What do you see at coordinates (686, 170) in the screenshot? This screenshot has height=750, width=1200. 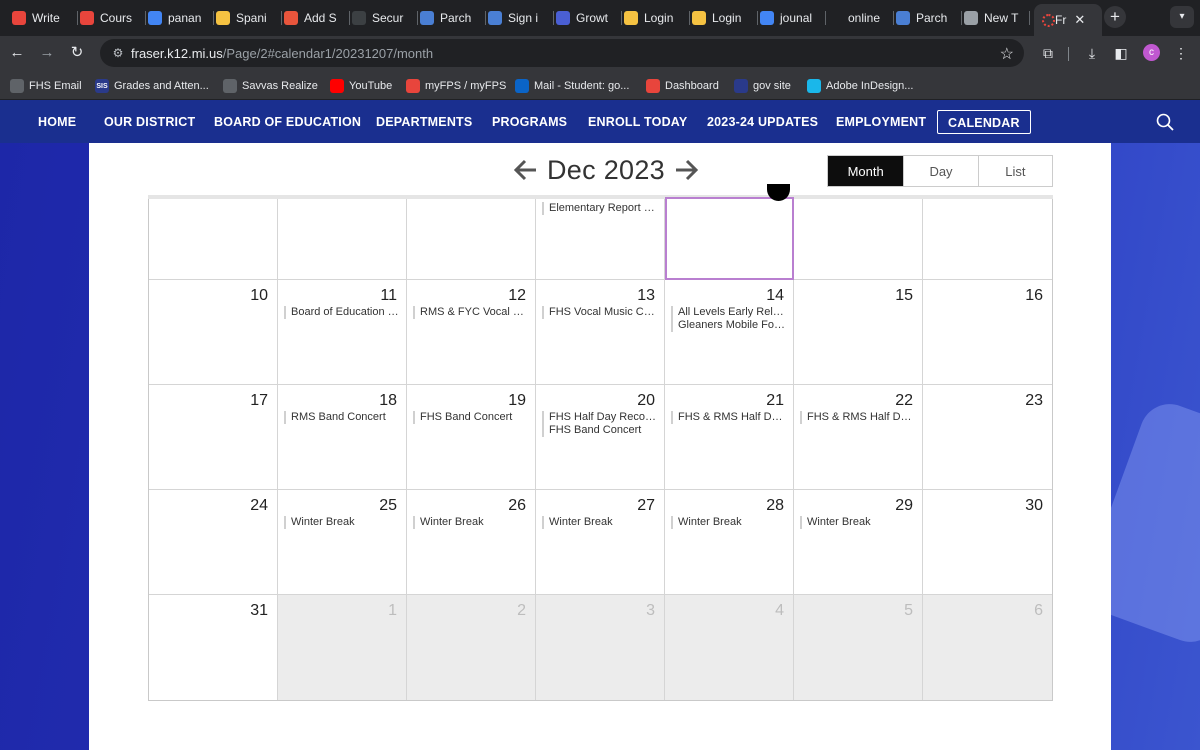 I see `next-month-arrow-icon` at bounding box center [686, 170].